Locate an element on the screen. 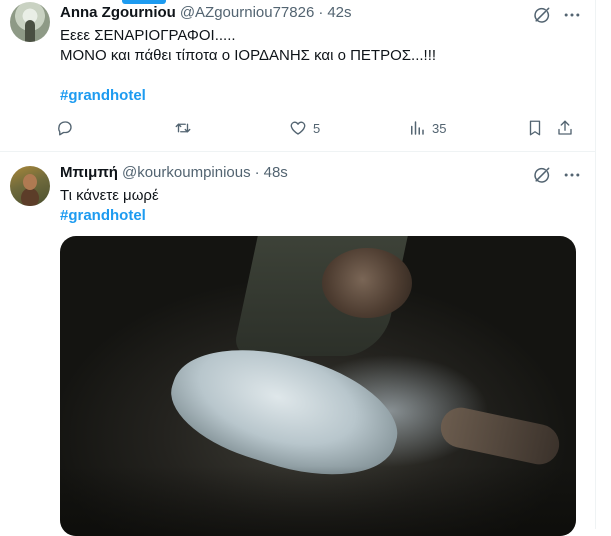 This screenshot has height=536, width=611. author-handle: @kourkoumpinious is located at coordinates (186, 172).